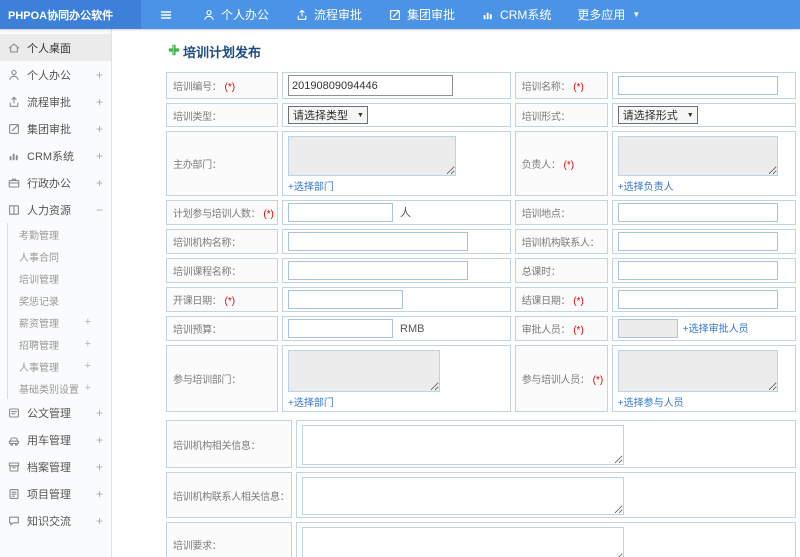 This screenshot has width=800, height=557. What do you see at coordinates (561, 212) in the screenshot?
I see `form-label-cell: 培训地点：` at bounding box center [561, 212].